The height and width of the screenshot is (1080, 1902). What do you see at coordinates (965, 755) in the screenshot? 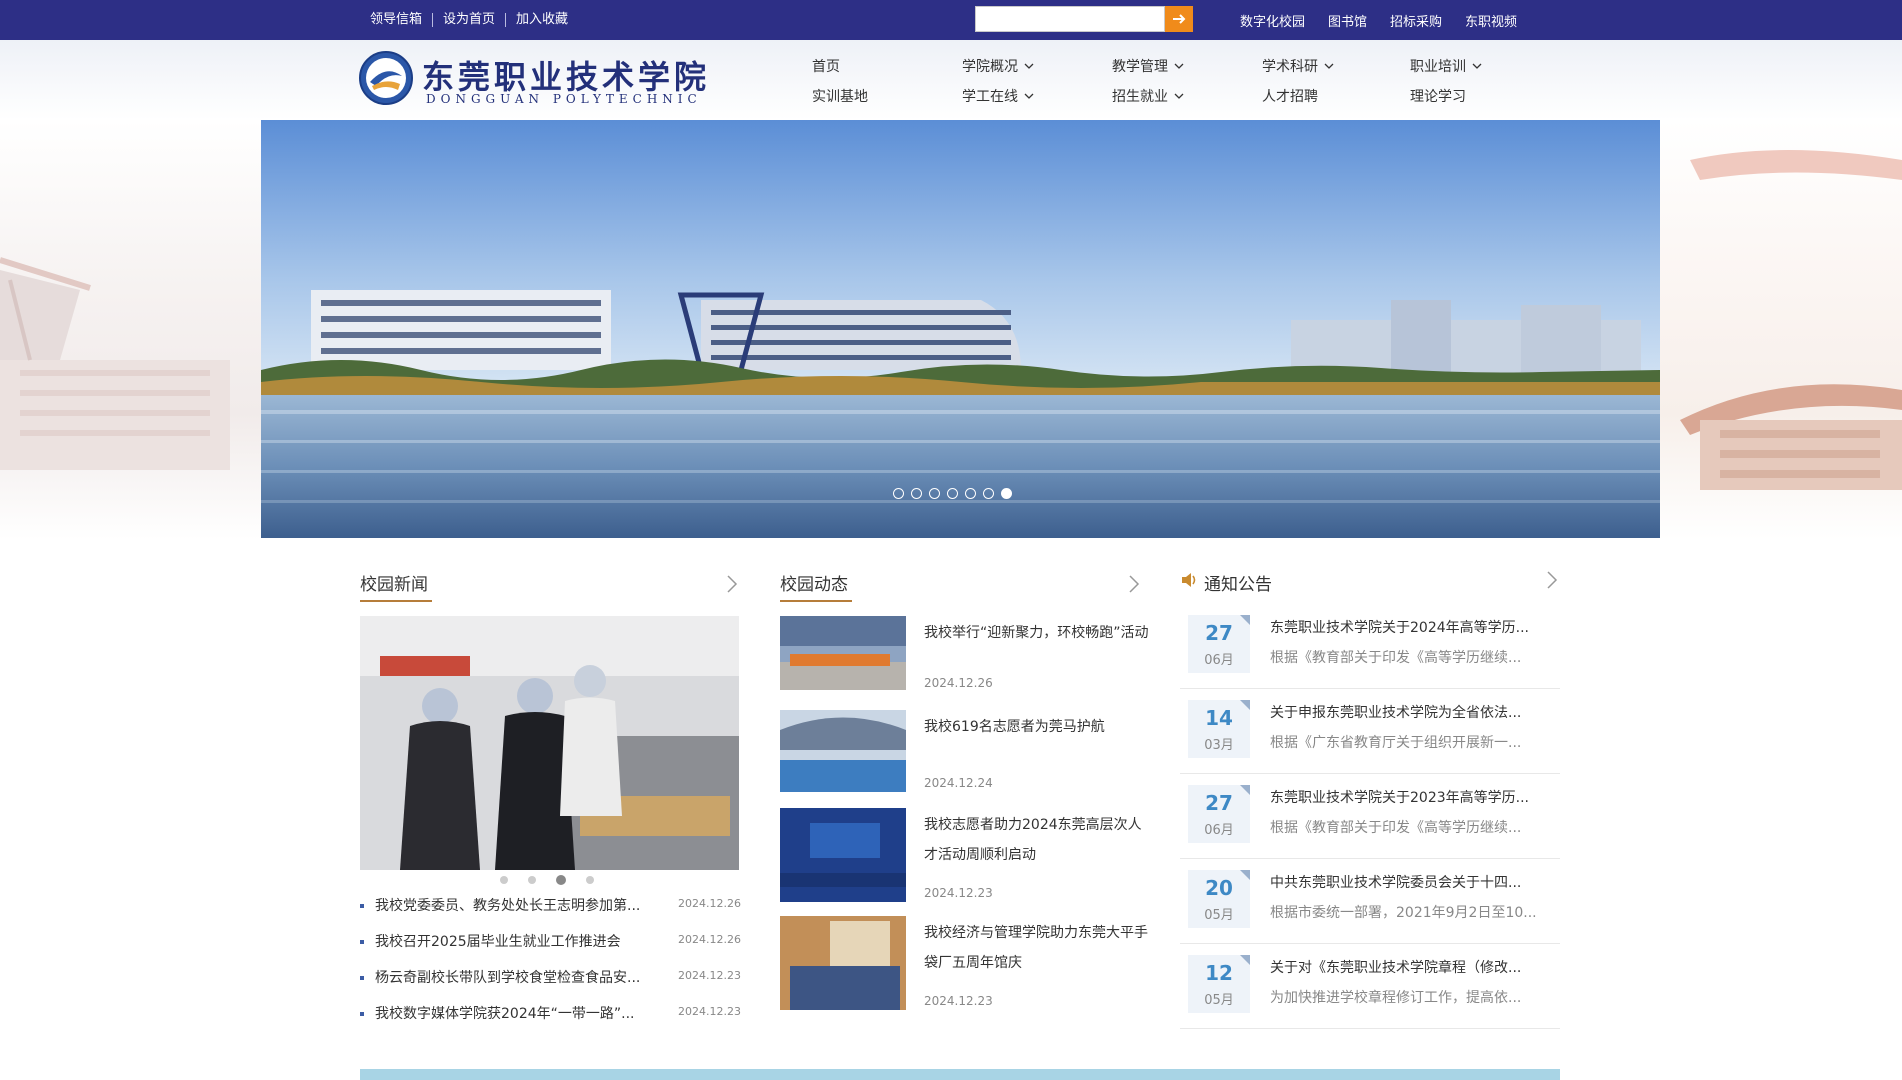
I see `dynamics-item: 我校619名志愿者为莞马护航 2024.12.24` at bounding box center [965, 755].